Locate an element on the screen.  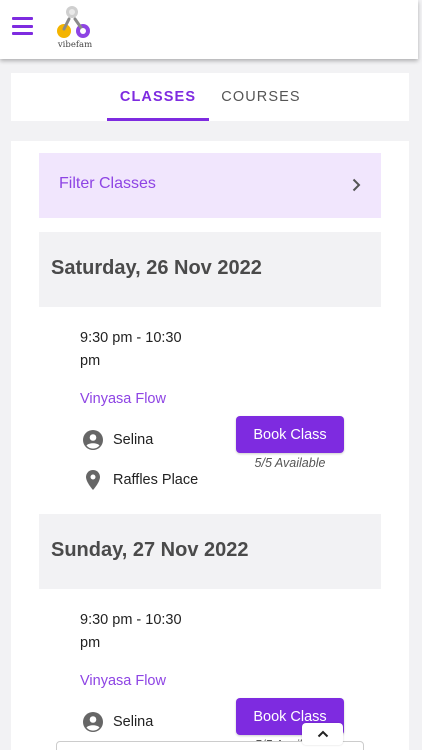
vibefam-logo: vibefam is located at coordinates (75, 28).